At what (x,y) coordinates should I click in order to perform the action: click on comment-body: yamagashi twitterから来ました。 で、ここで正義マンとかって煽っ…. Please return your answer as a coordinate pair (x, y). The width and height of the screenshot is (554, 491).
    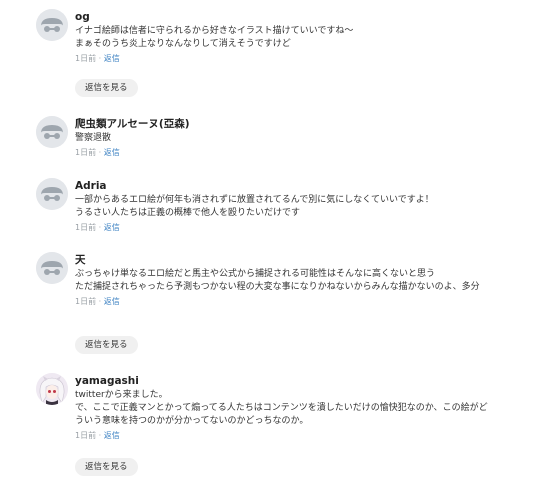
    Looking at the image, I should click on (305, 407).